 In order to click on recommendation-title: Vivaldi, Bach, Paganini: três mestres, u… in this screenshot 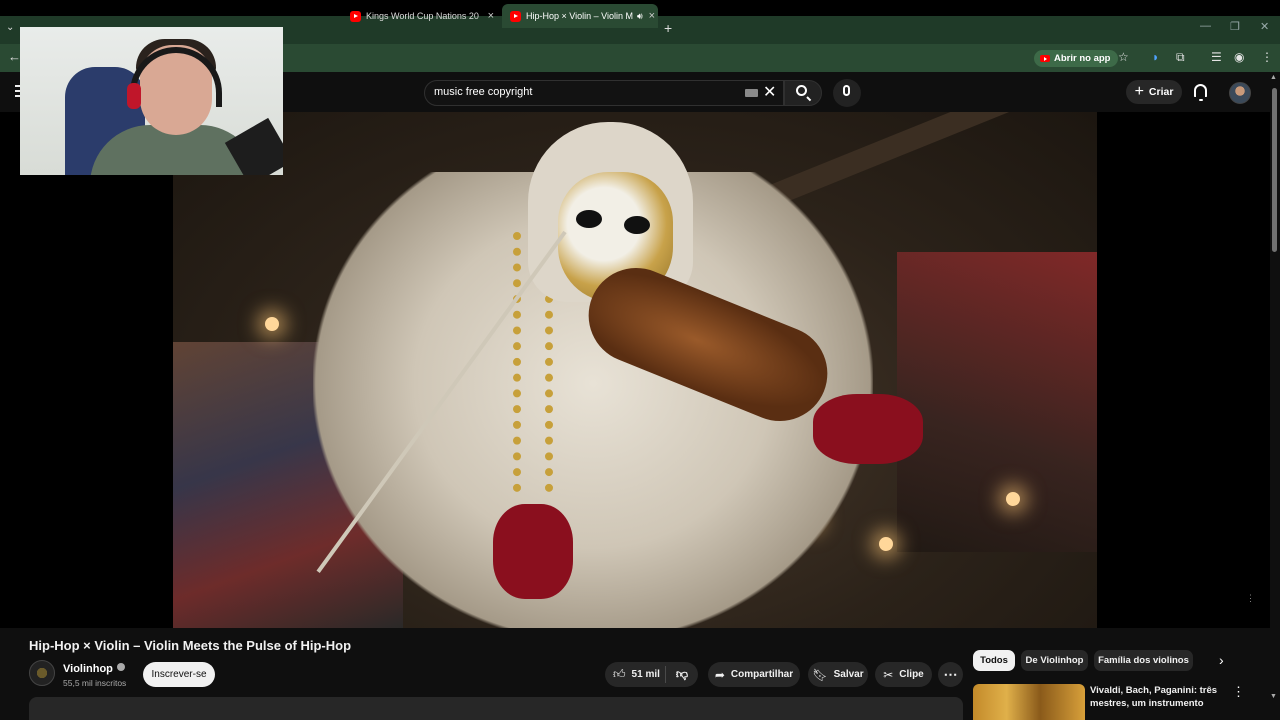, I will do `click(1155, 697)`.